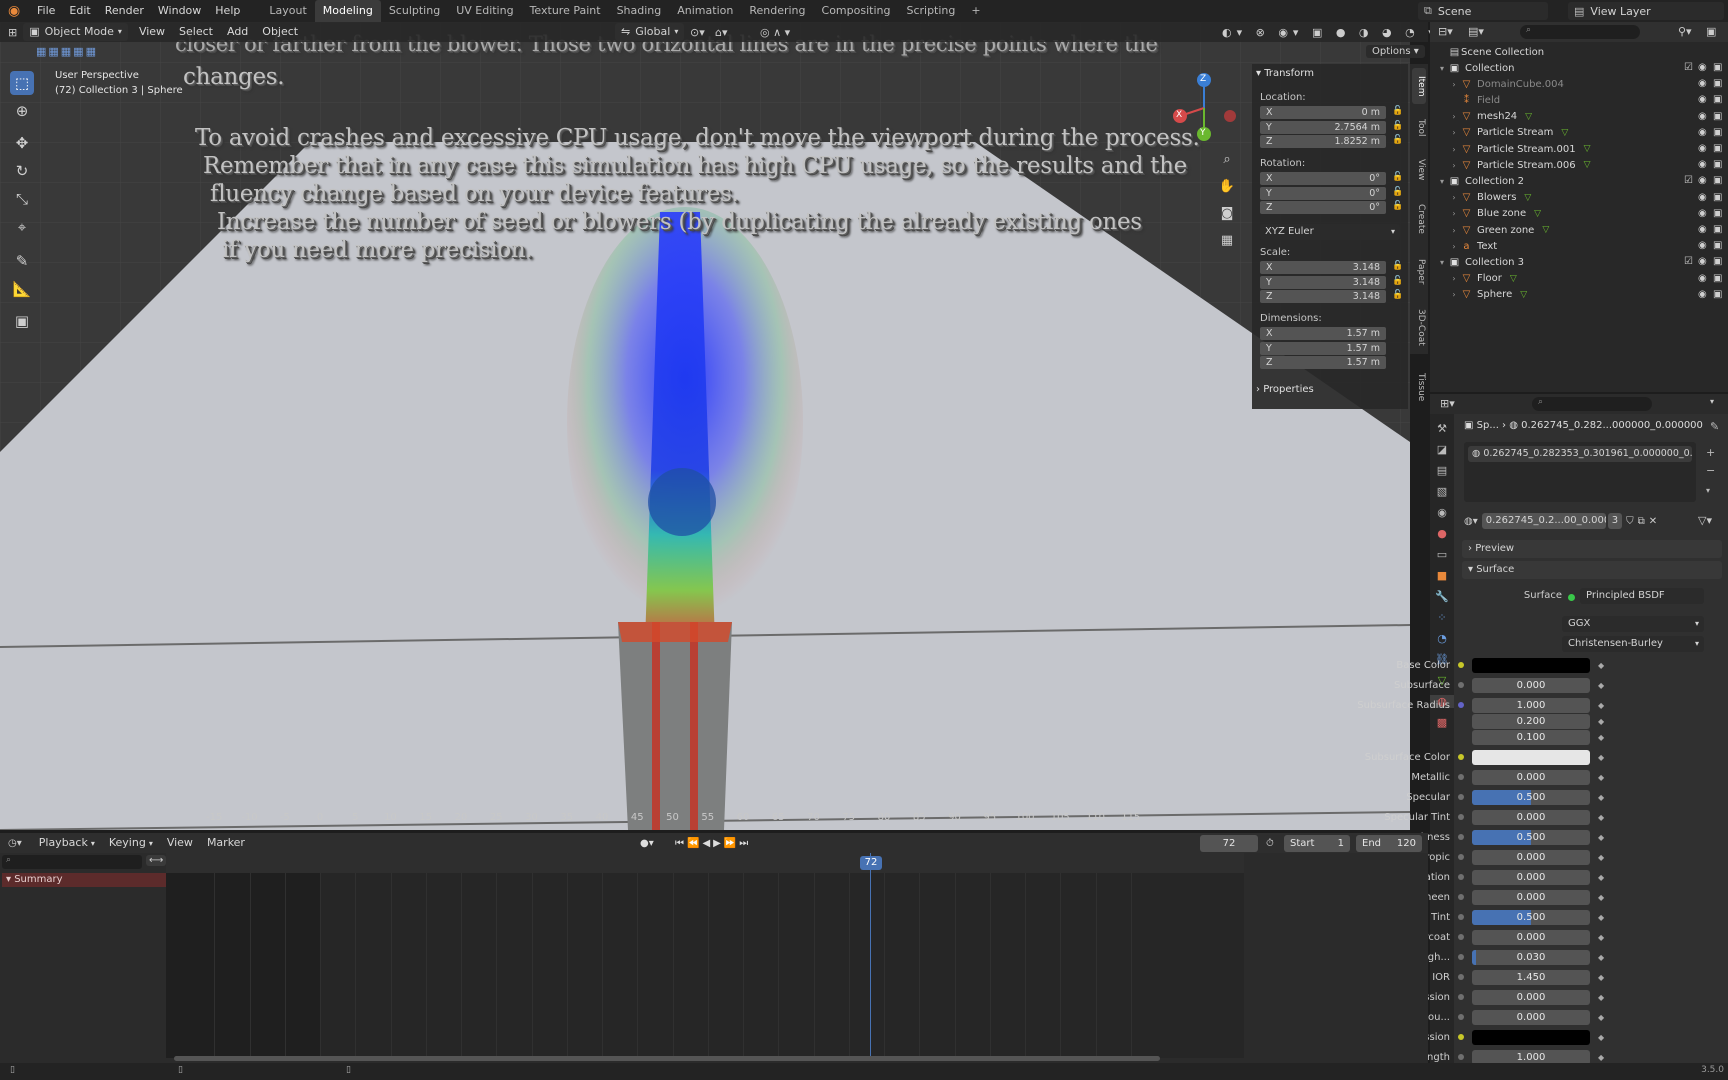 The width and height of the screenshot is (1728, 1080). What do you see at coordinates (196, 32) in the screenshot?
I see `viewport-menu-select: Select` at bounding box center [196, 32].